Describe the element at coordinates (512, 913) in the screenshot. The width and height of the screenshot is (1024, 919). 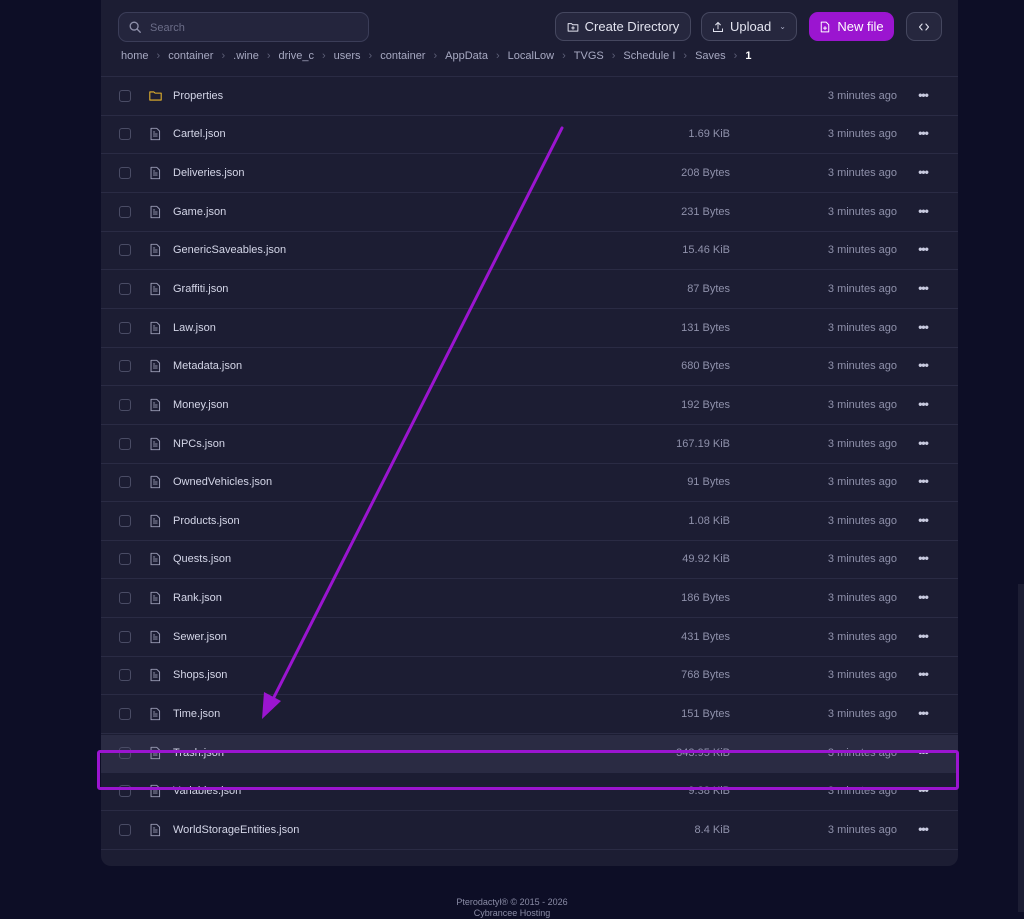
I see `footer-host: Cybrancee Hosting` at that location.